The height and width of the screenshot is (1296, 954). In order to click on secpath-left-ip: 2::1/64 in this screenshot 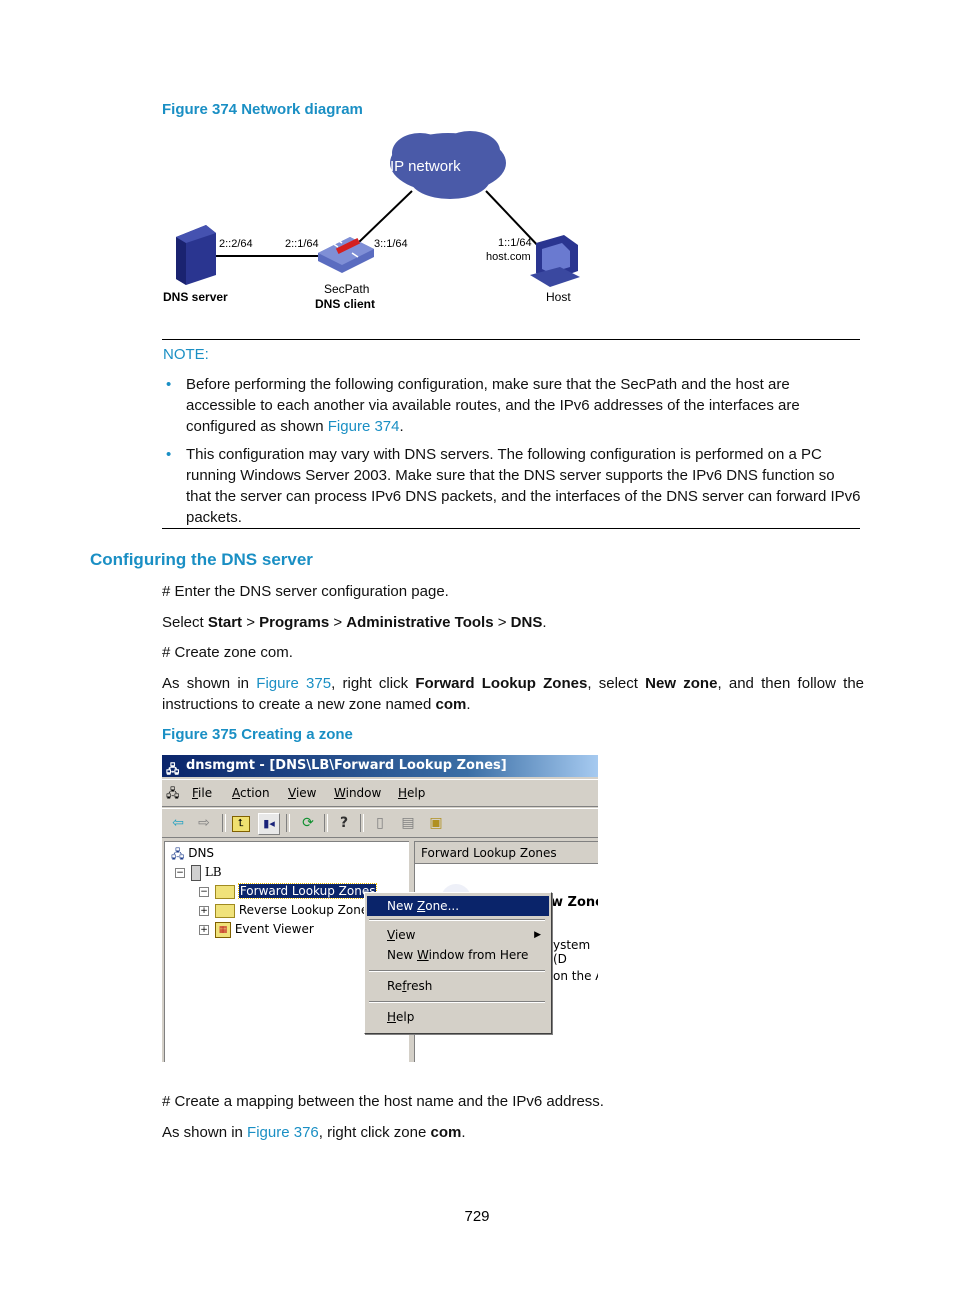, I will do `click(302, 244)`.